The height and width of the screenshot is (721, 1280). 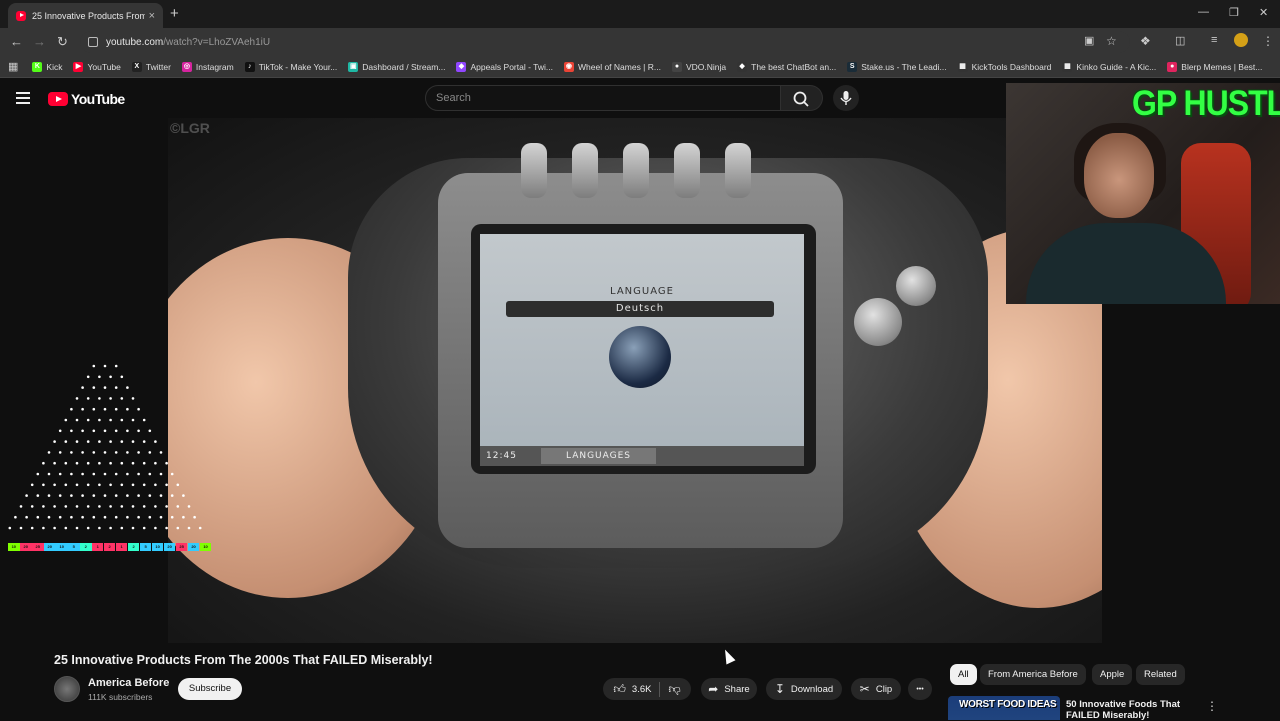 What do you see at coordinates (128, 683) in the screenshot?
I see `channel-name: America Before` at bounding box center [128, 683].